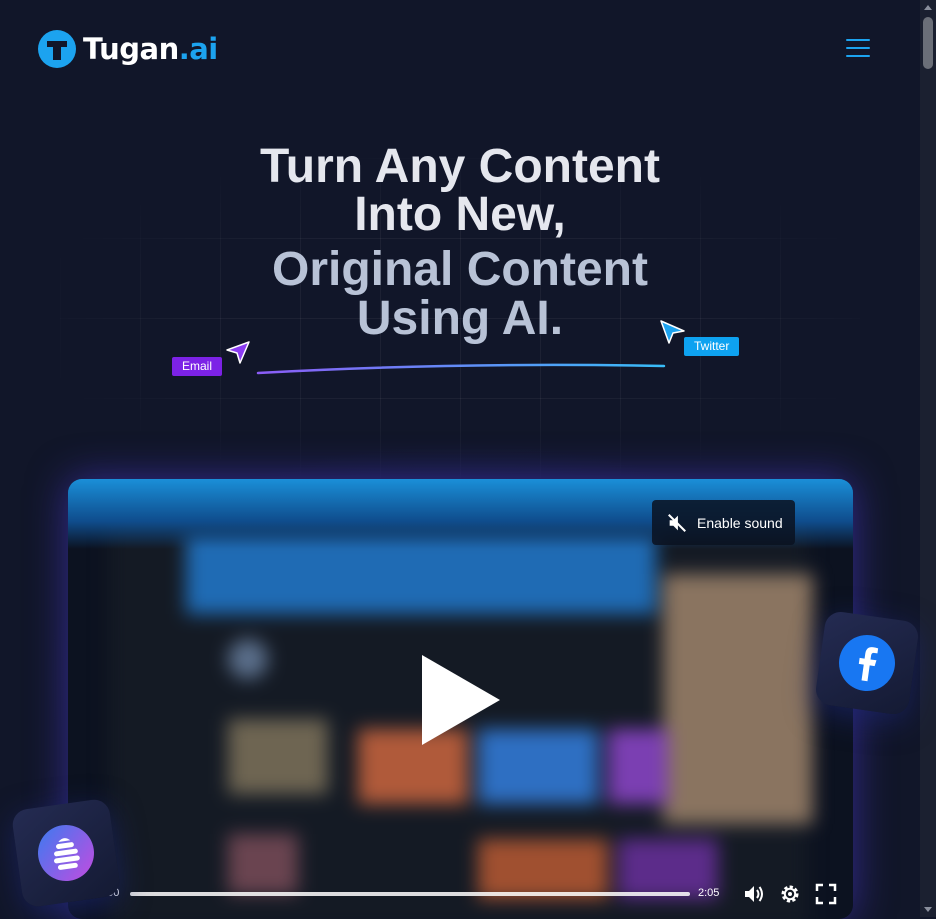 The width and height of the screenshot is (936, 919). I want to click on beehive-icon, so click(66, 853).